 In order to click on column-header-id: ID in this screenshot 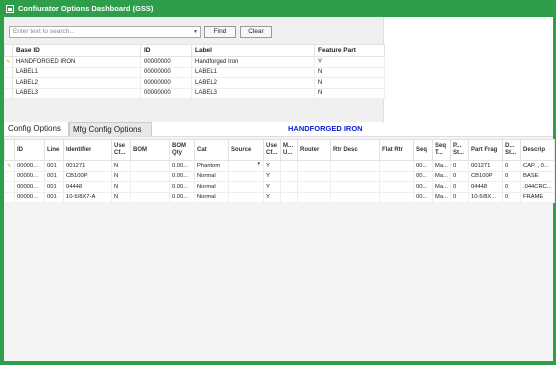, I will do `click(29, 150)`.